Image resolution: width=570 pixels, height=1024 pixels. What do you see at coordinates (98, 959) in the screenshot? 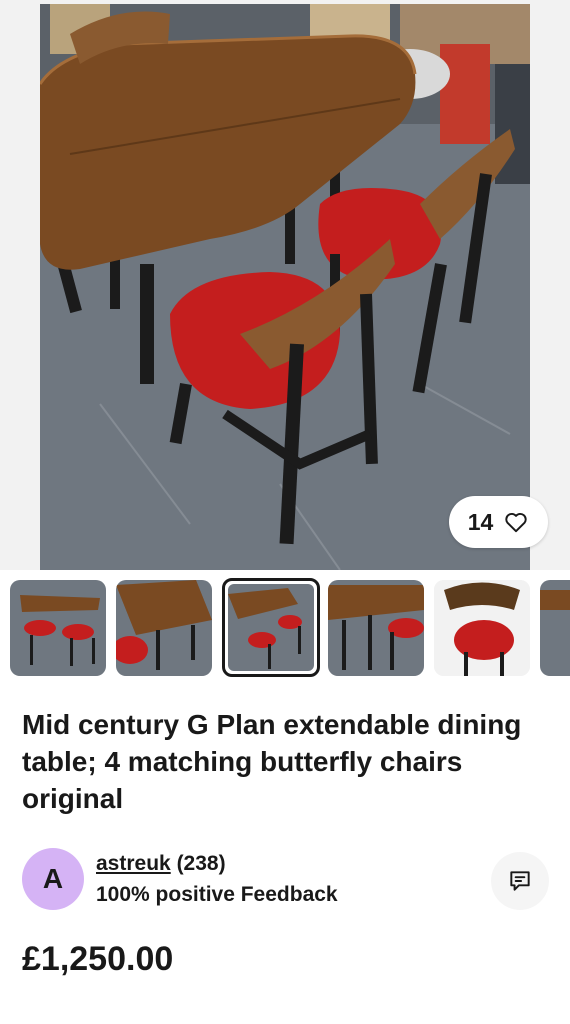
I see `listing-price: £1,250.00` at bounding box center [98, 959].